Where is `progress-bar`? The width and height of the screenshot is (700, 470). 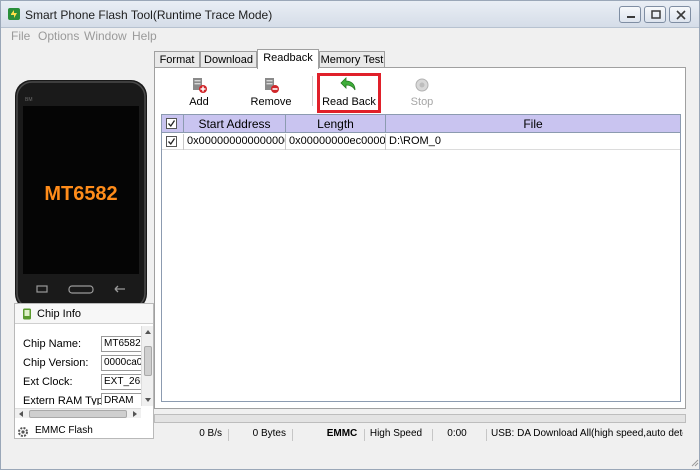 progress-bar is located at coordinates (420, 418).